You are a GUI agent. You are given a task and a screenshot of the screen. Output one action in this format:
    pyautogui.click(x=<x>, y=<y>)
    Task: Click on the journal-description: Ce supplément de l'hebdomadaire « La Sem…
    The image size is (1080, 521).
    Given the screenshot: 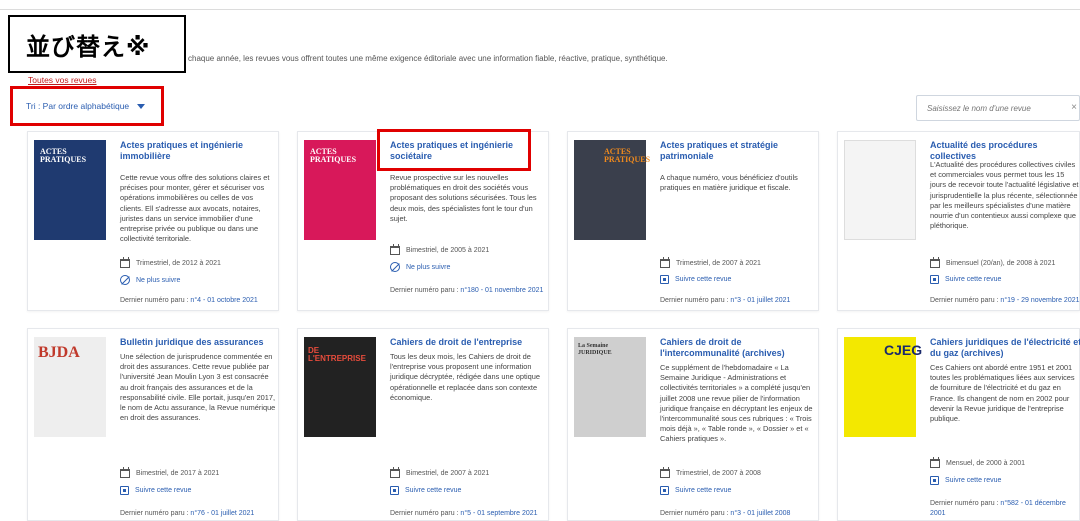 What is the action you would take?
    pyautogui.click(x=736, y=403)
    